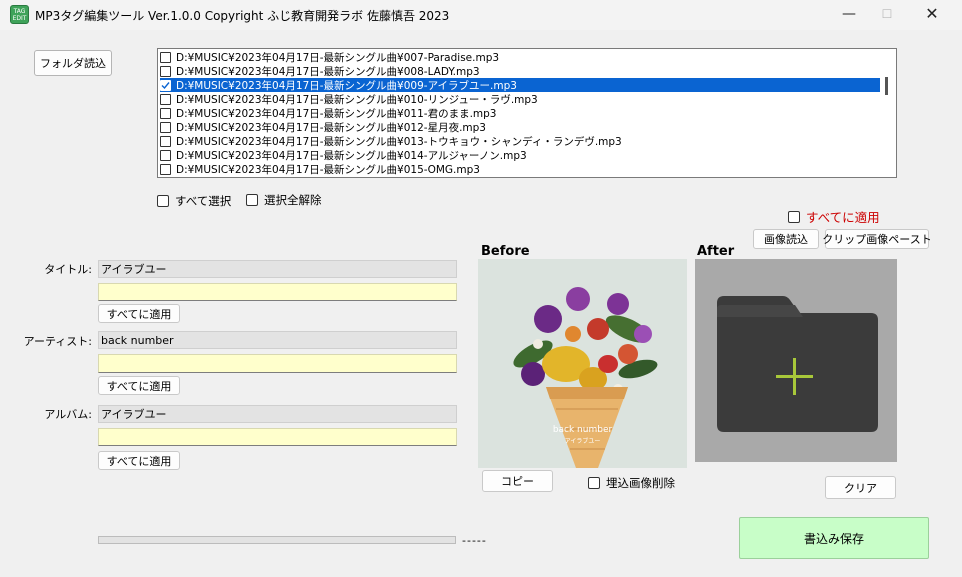 The image size is (962, 577). I want to click on before-album-art: back number アイラブユー, so click(582, 363).